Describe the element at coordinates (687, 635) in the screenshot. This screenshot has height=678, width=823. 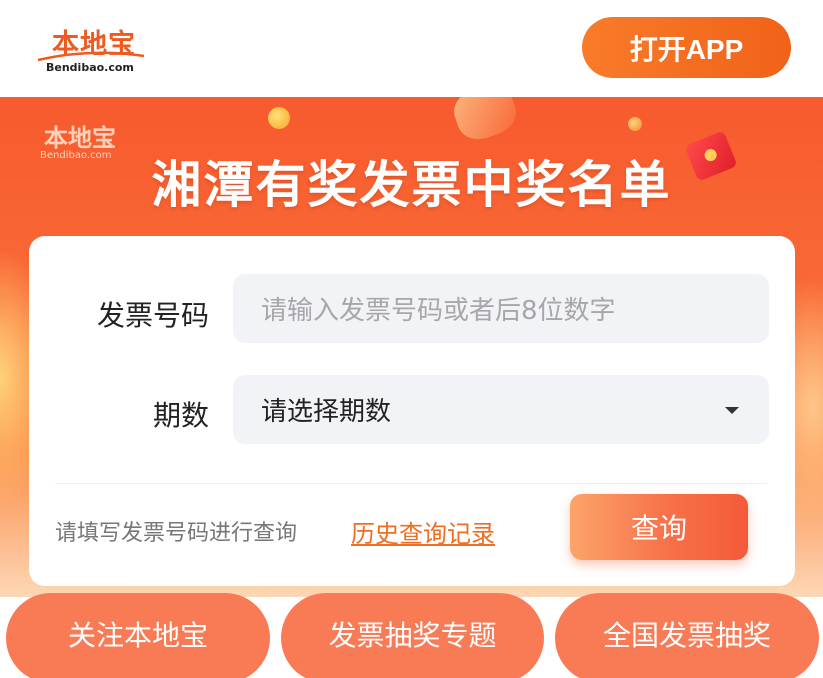
I see `national-invoice-lottery-button: 全国发票抽奖` at that location.